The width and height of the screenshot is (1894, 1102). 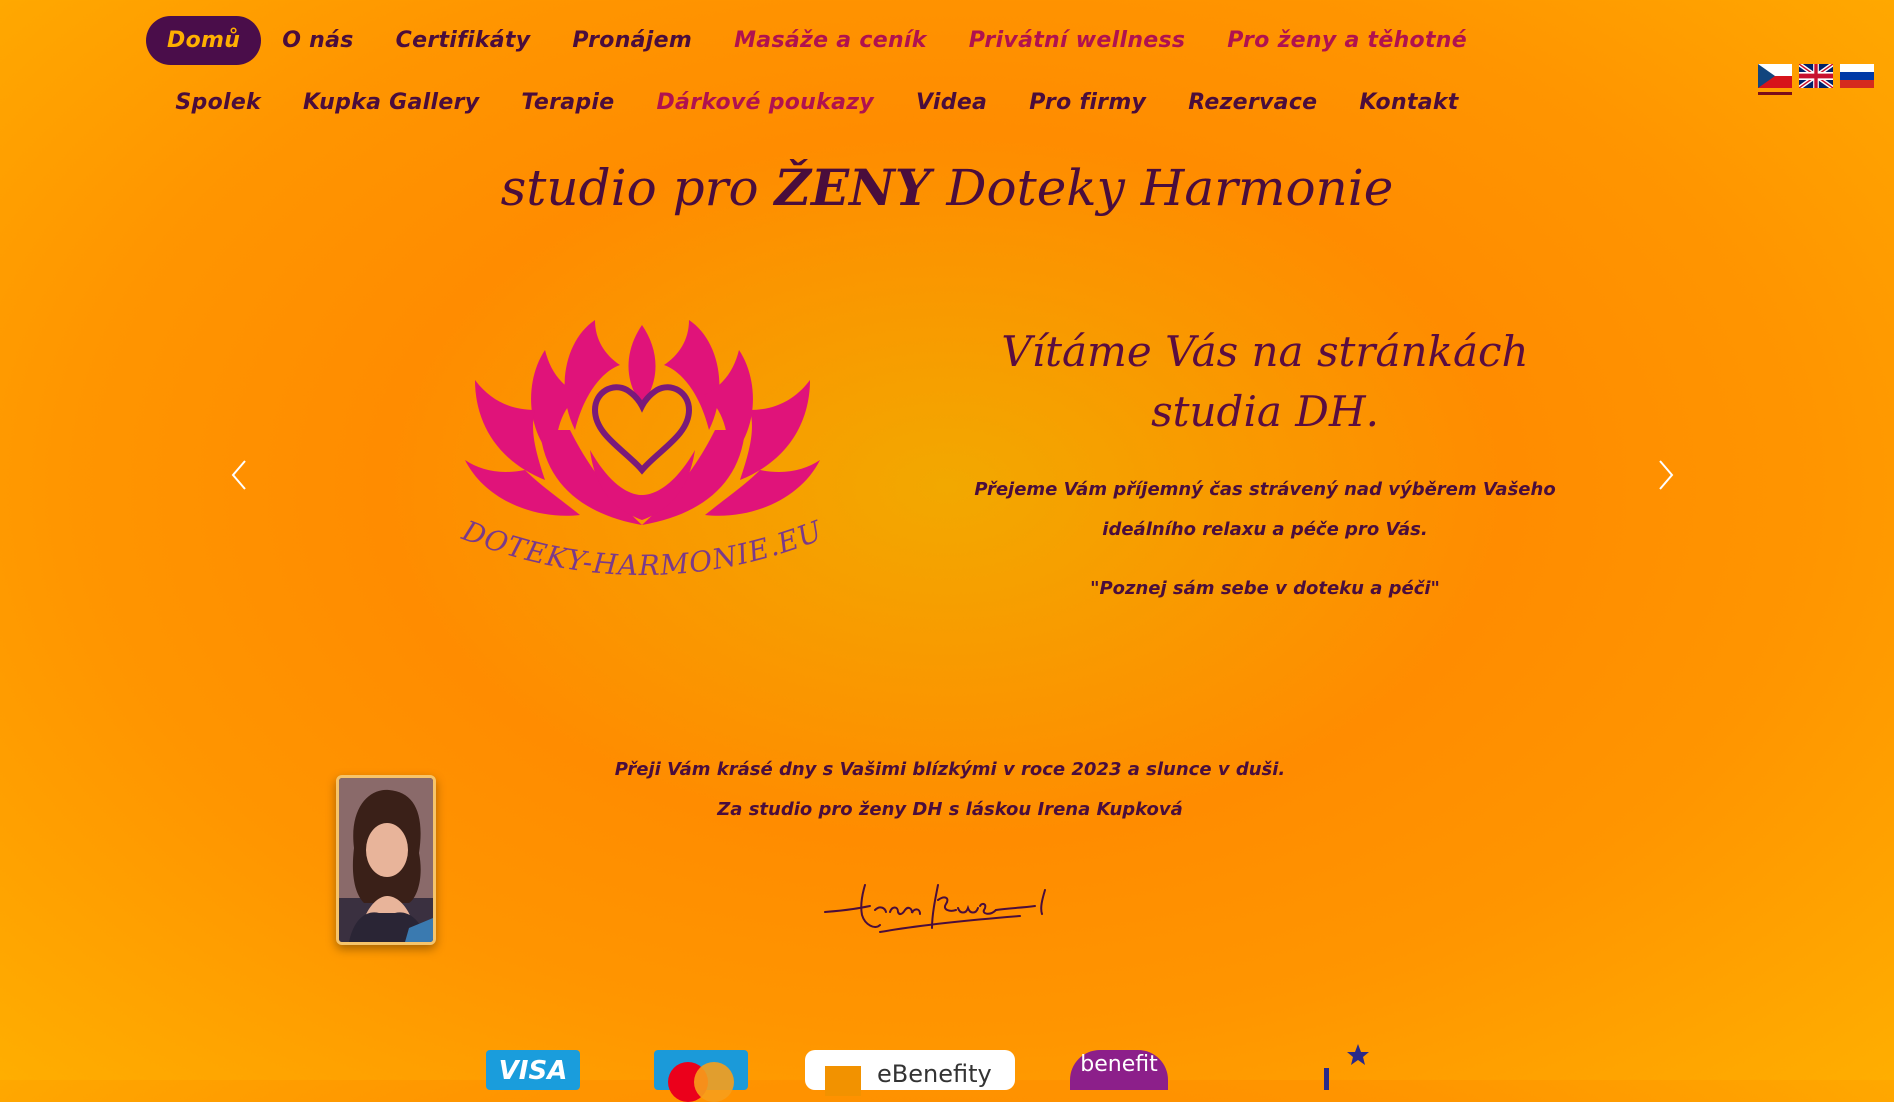 What do you see at coordinates (637, 188) in the screenshot?
I see `title-part1: studio pro` at bounding box center [637, 188].